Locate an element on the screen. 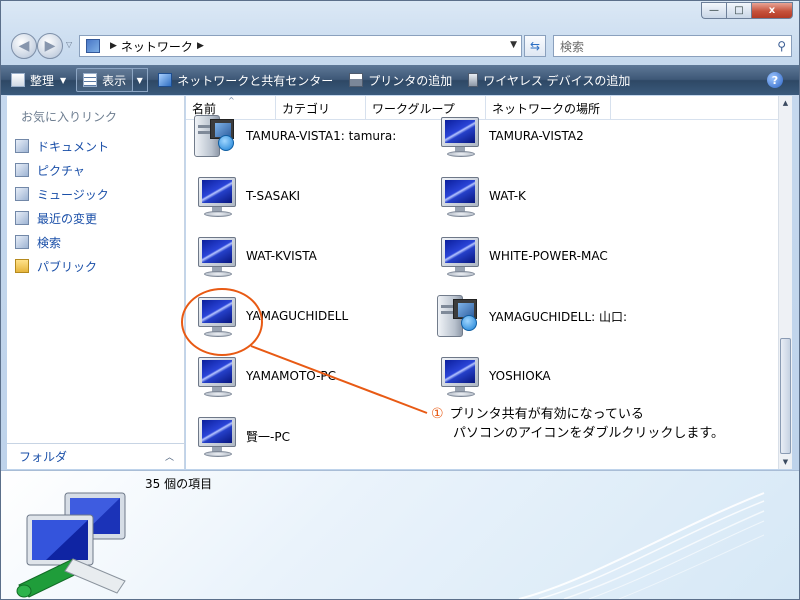  back-button: ◀ is located at coordinates (24, 46).